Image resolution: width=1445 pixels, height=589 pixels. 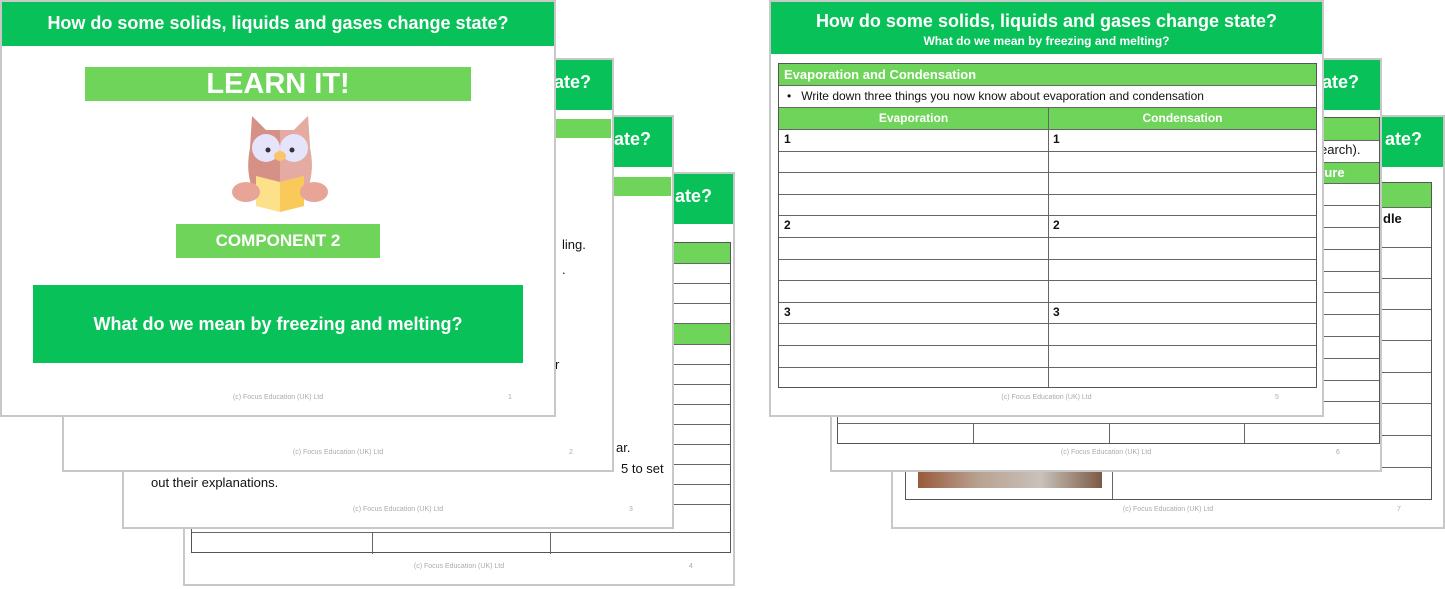 I want to click on table-cell-text: earch)., so click(x=1340, y=149).